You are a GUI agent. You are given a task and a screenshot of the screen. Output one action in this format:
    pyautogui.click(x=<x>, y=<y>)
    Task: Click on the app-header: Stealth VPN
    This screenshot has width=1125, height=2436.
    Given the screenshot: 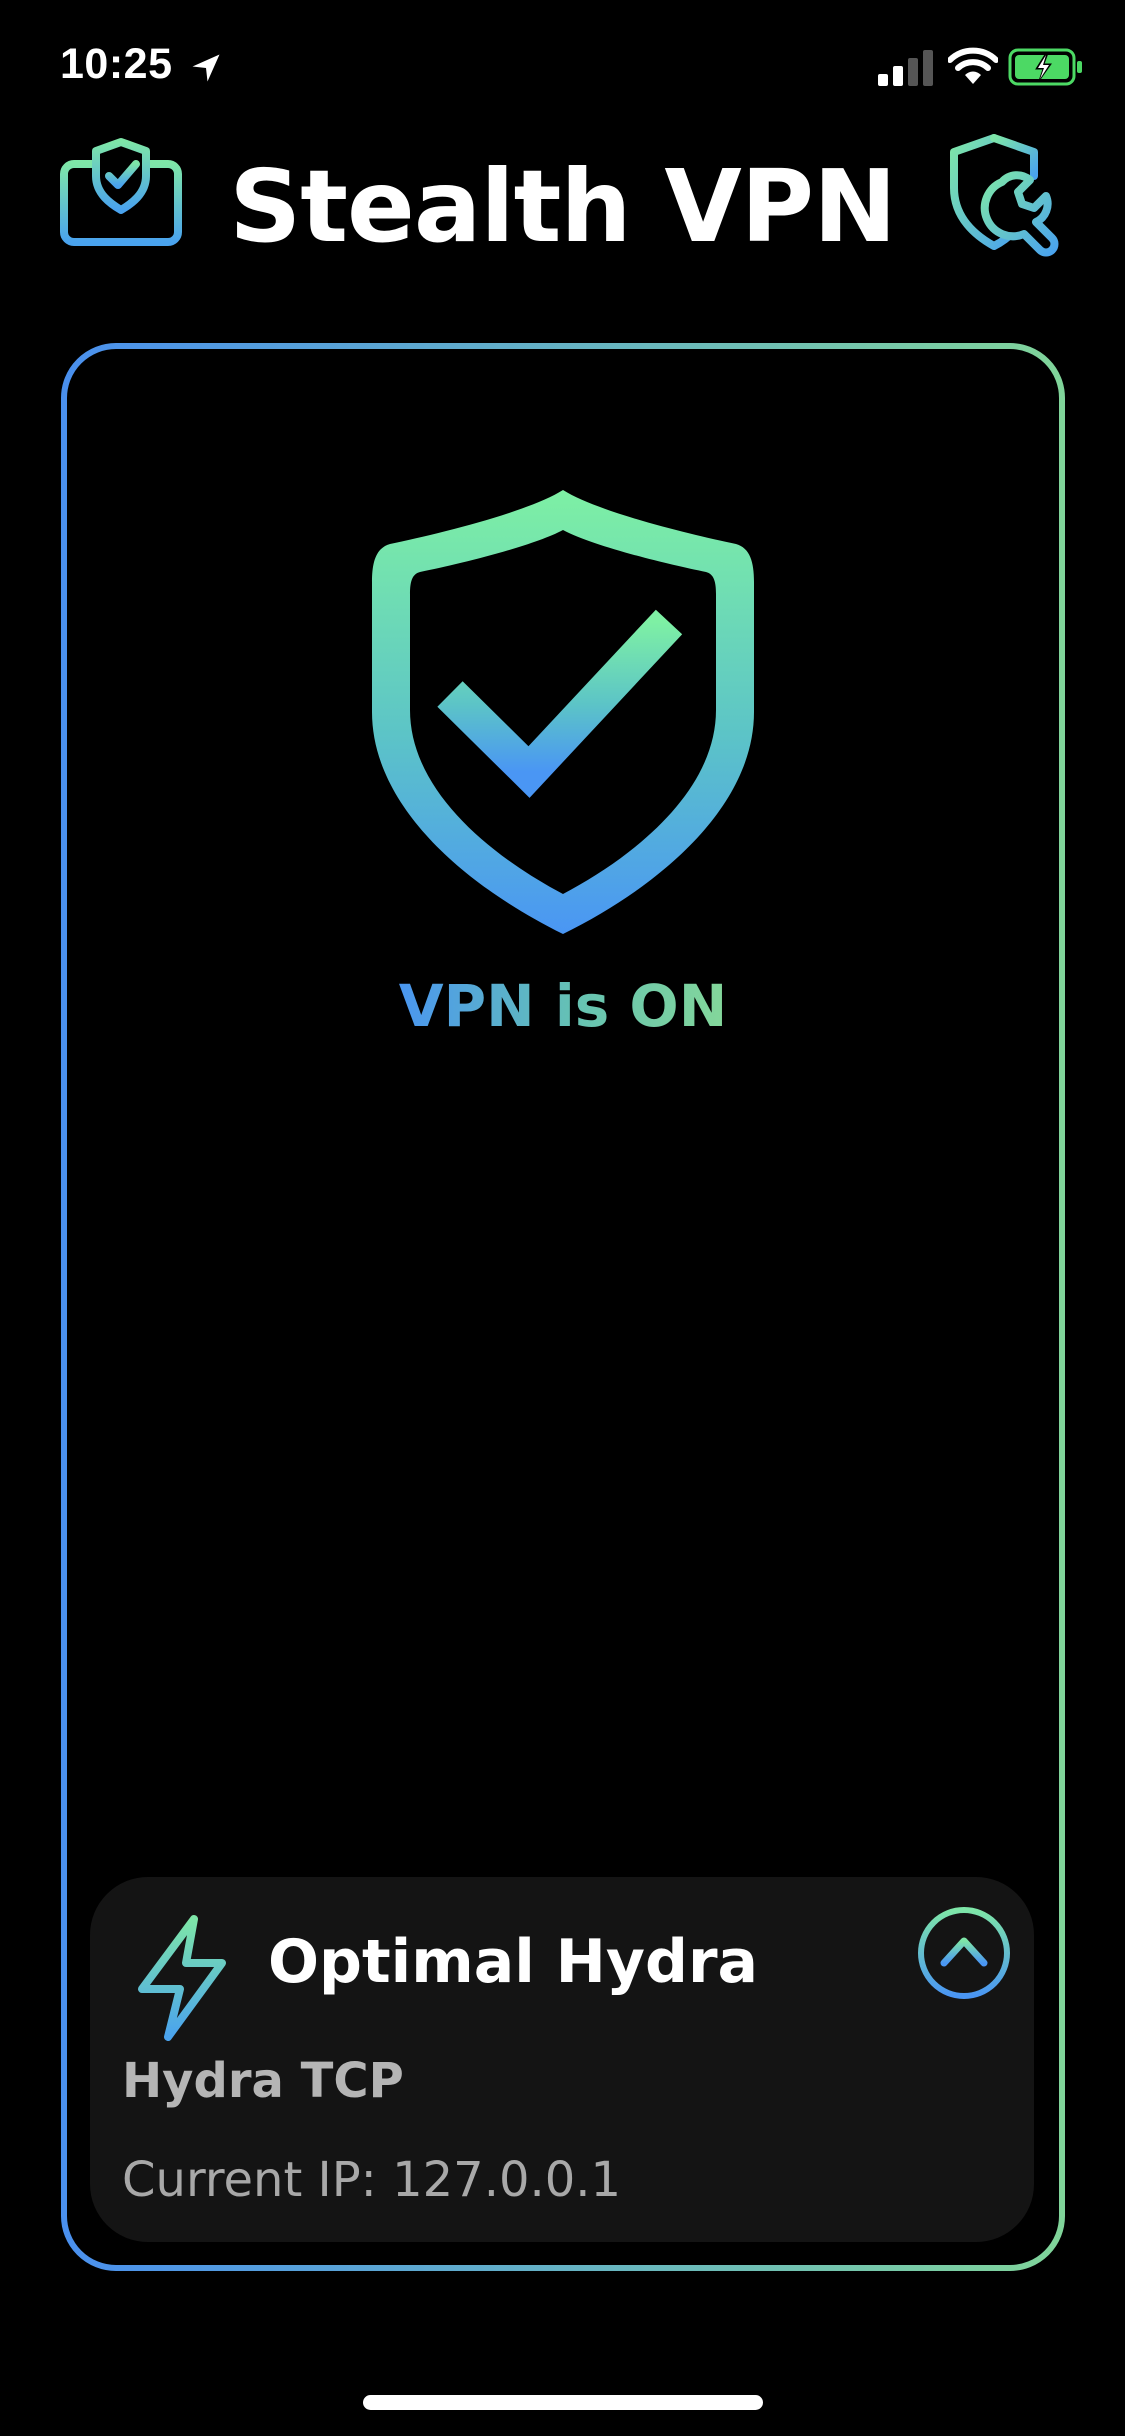 What is the action you would take?
    pyautogui.click(x=562, y=205)
    